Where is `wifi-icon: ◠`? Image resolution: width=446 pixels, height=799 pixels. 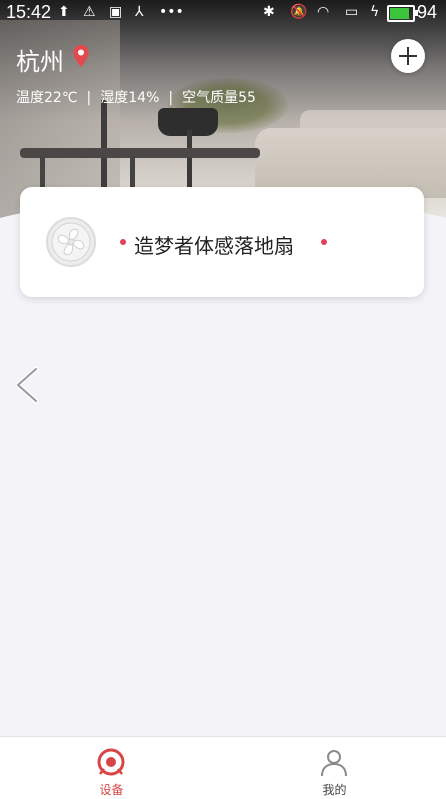 wifi-icon: ◠ is located at coordinates (323, 12).